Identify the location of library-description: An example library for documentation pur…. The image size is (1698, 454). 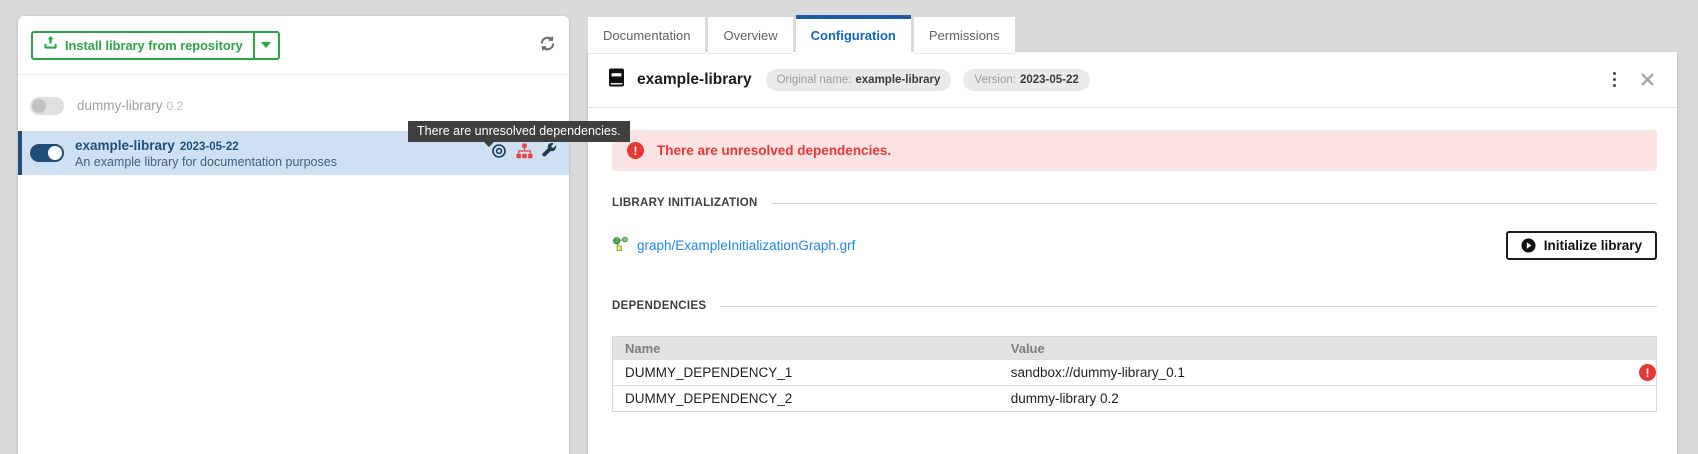
(206, 161).